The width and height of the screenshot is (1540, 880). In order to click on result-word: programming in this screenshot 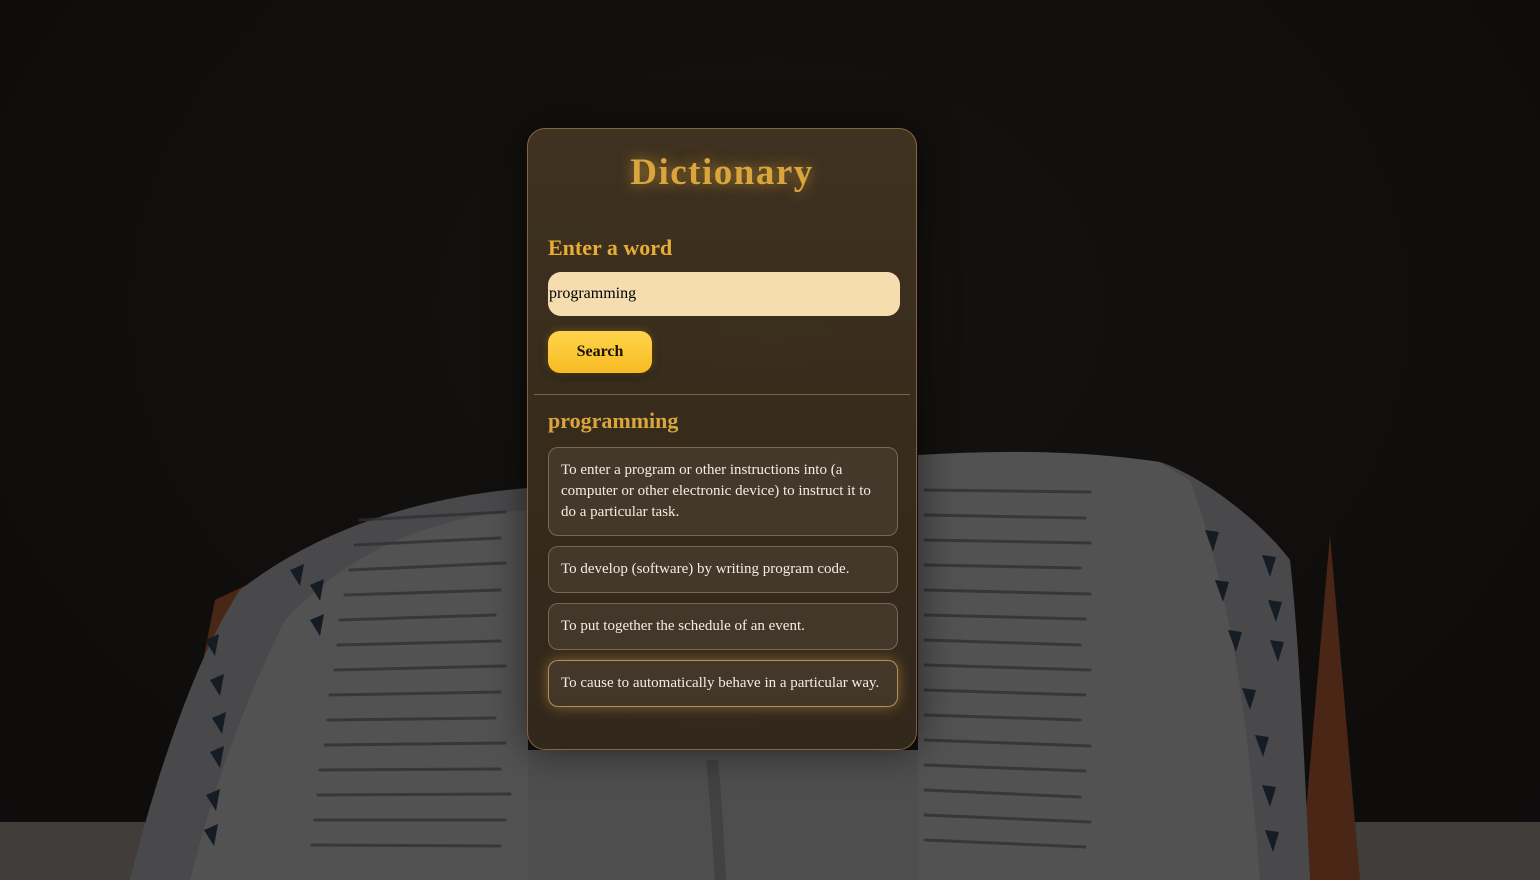, I will do `click(613, 420)`.